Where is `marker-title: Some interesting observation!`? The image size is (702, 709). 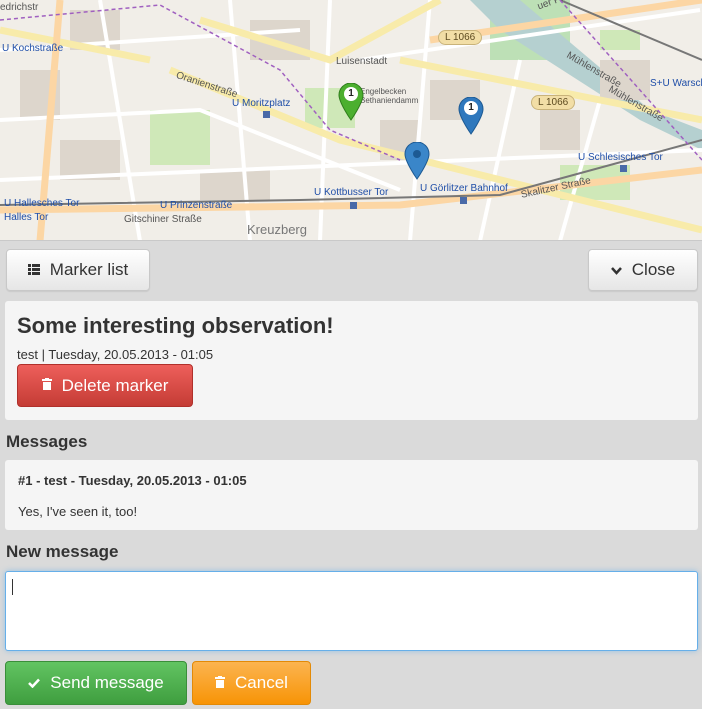
marker-title: Some interesting observation! is located at coordinates (175, 325).